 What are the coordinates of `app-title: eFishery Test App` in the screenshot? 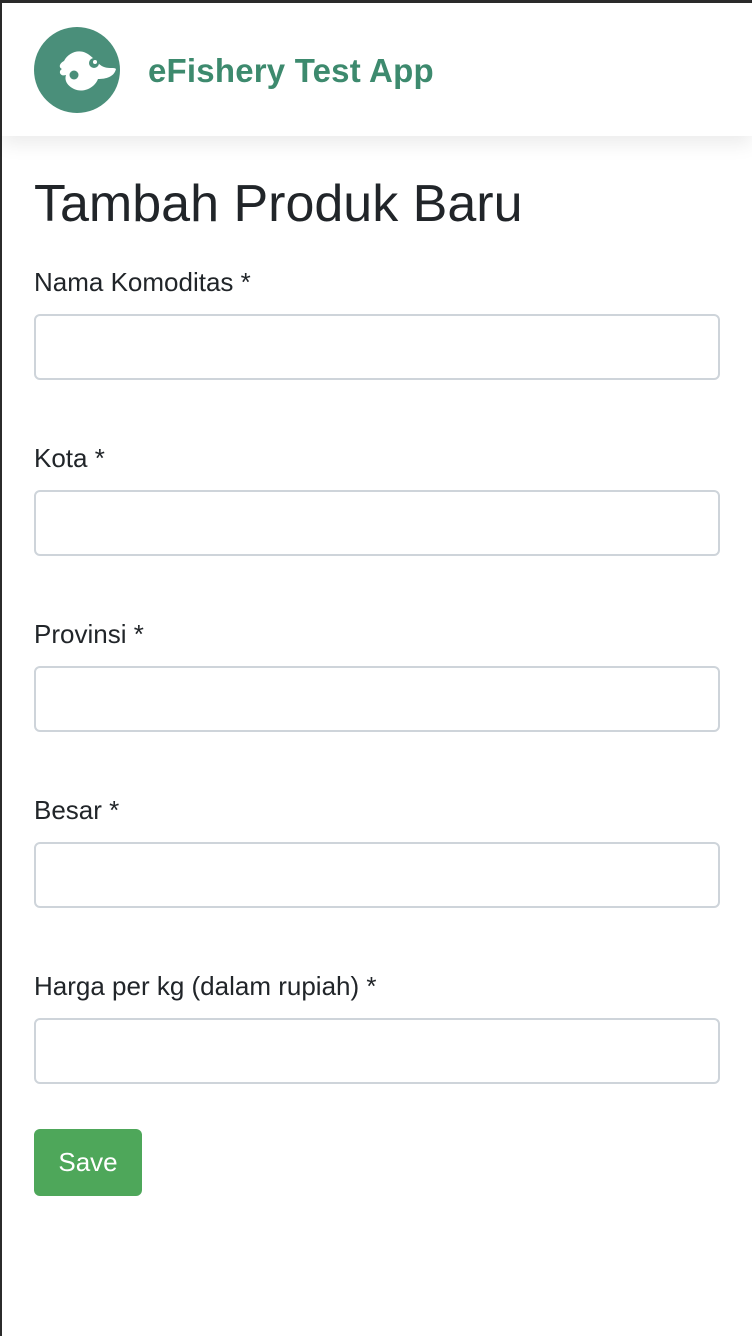 It's located at (291, 71).